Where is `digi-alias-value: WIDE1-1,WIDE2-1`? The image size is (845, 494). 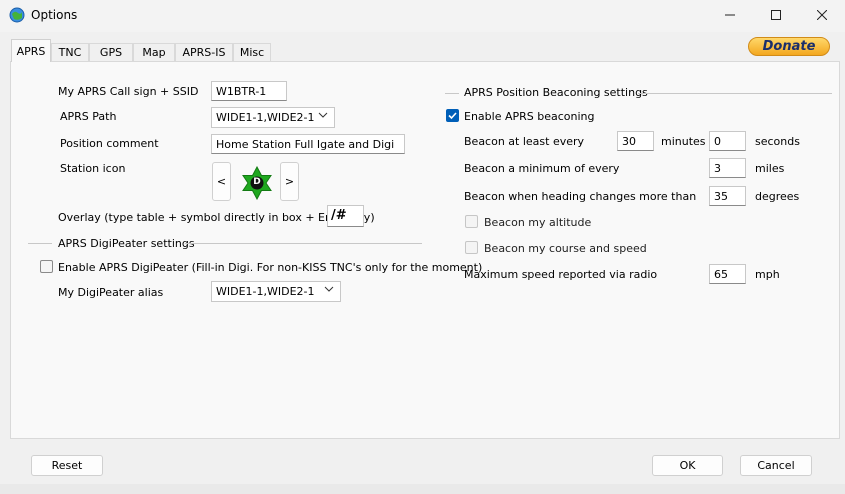 digi-alias-value: WIDE1-1,WIDE2-1 is located at coordinates (265, 291).